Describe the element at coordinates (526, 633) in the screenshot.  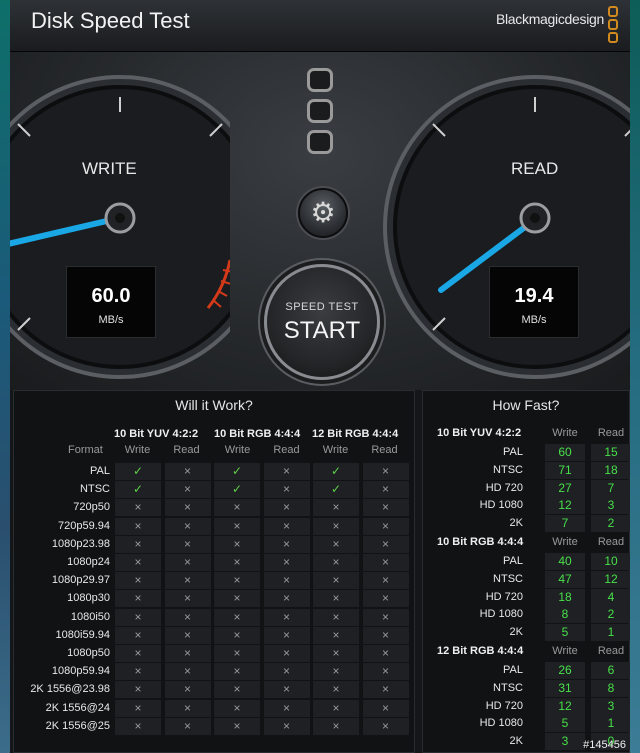
I see `list-item: 2K 5 1` at that location.